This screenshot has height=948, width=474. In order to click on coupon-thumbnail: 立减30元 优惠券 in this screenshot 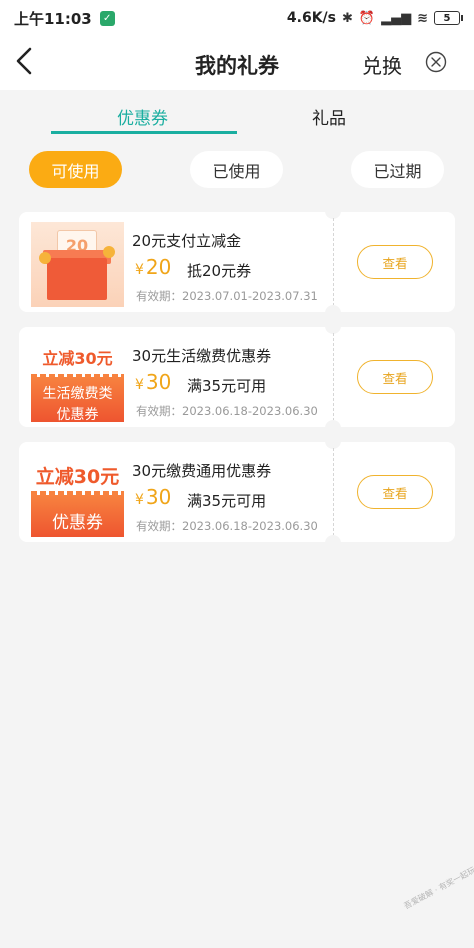, I will do `click(77, 494)`.